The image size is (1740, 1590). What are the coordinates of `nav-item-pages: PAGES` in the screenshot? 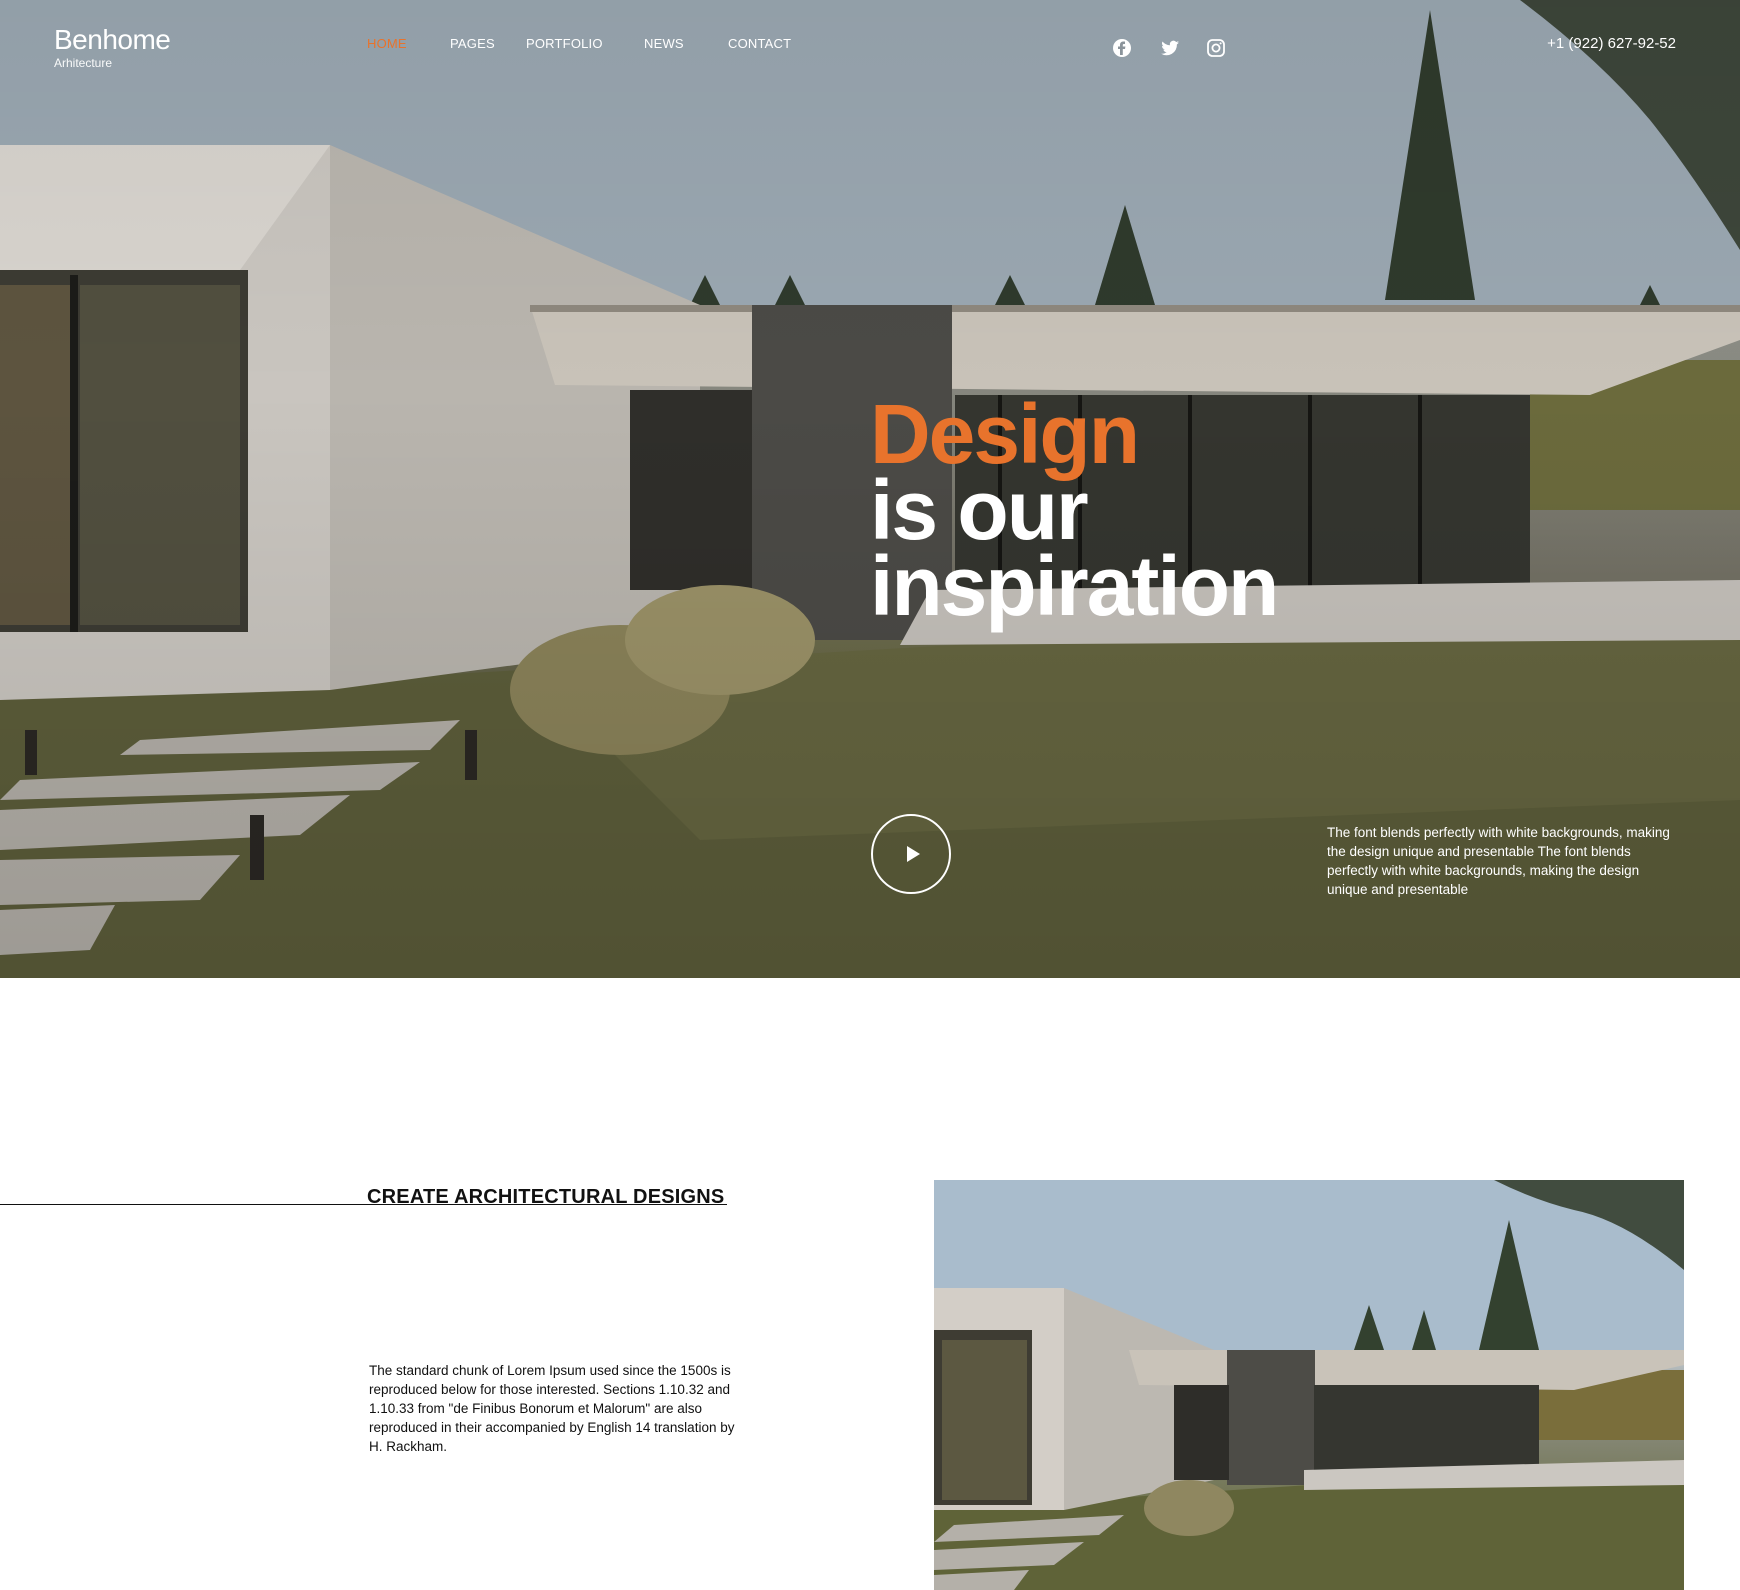 It's located at (472, 43).